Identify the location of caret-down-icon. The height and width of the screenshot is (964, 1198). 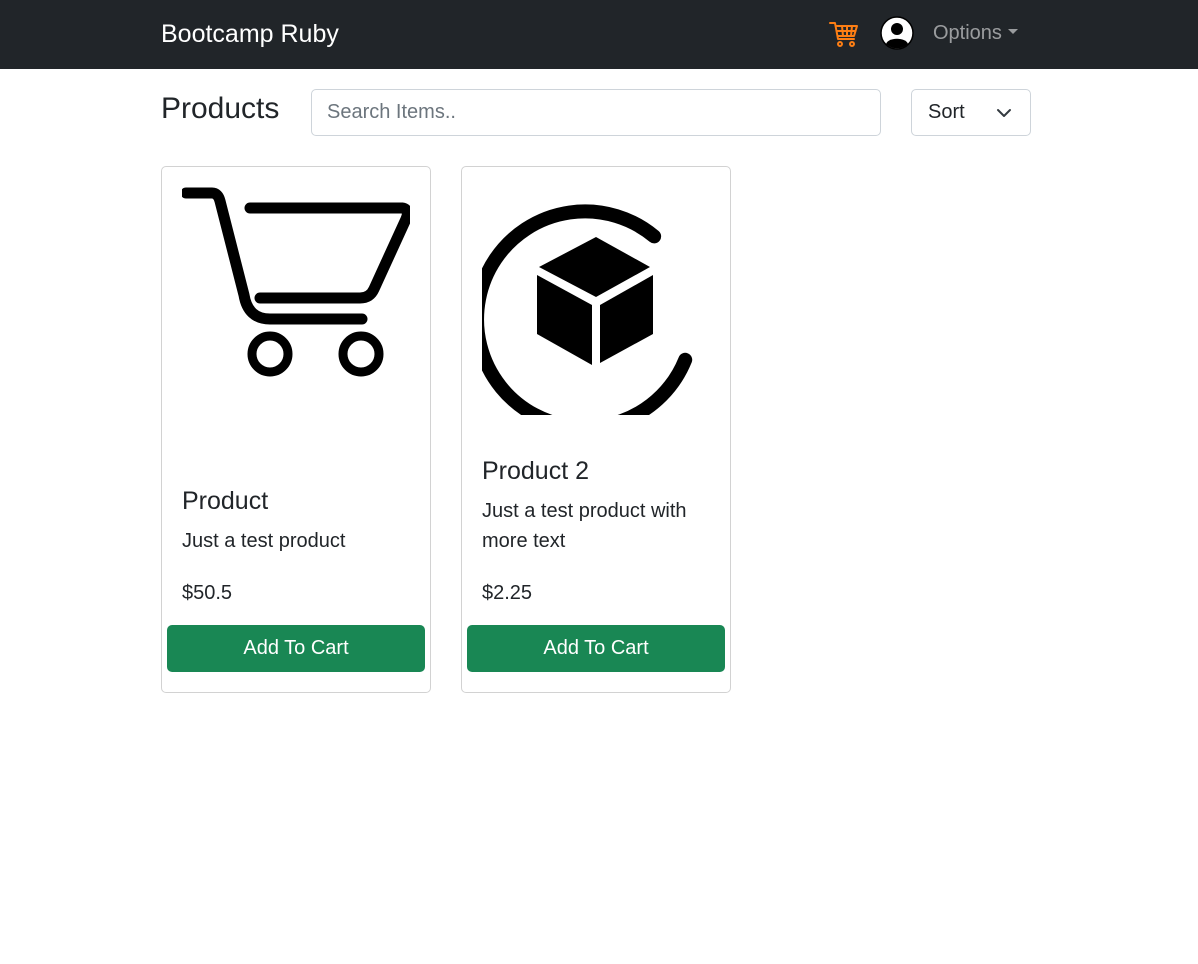
(1012, 31).